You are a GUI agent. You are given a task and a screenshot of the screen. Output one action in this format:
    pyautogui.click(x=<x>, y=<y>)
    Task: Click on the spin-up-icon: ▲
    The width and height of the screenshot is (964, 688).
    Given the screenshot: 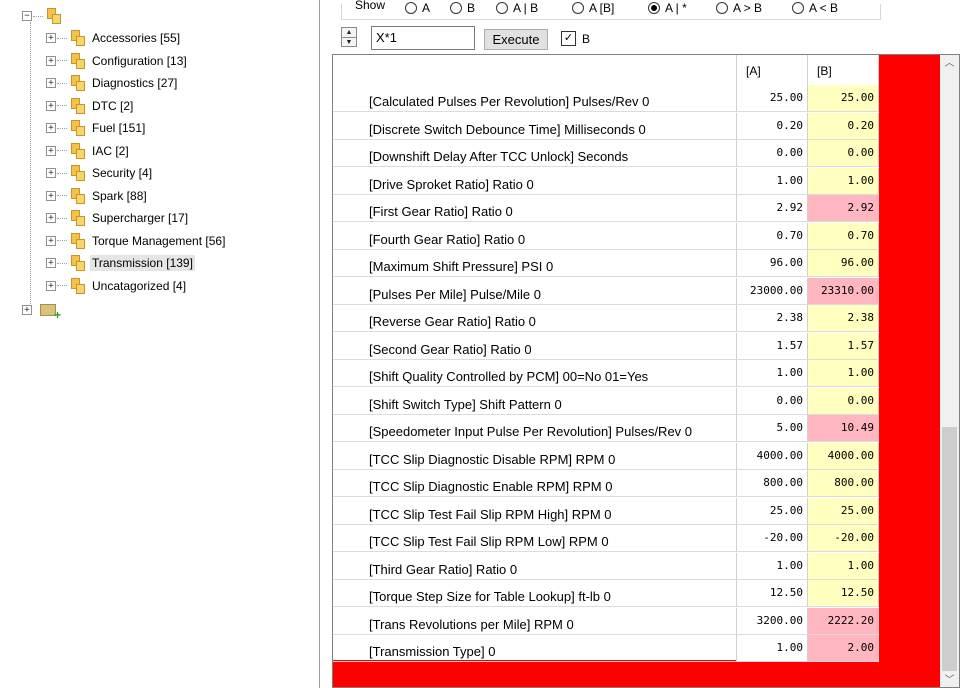 What is the action you would take?
    pyautogui.click(x=349, y=33)
    